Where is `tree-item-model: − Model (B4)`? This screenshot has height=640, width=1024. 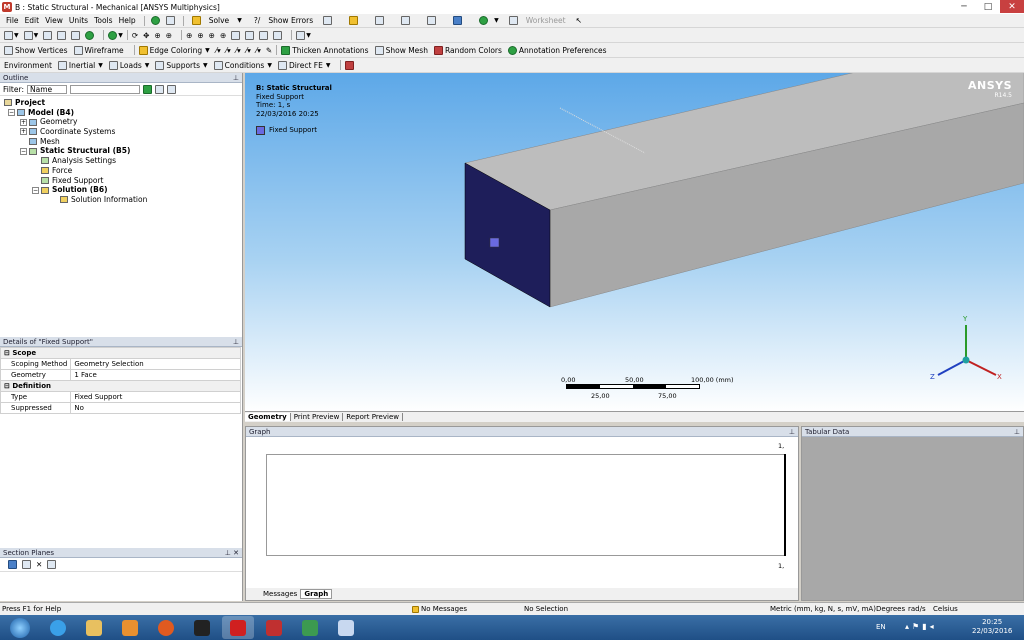
tree-item-model: − Model (B4) is located at coordinates (123, 113).